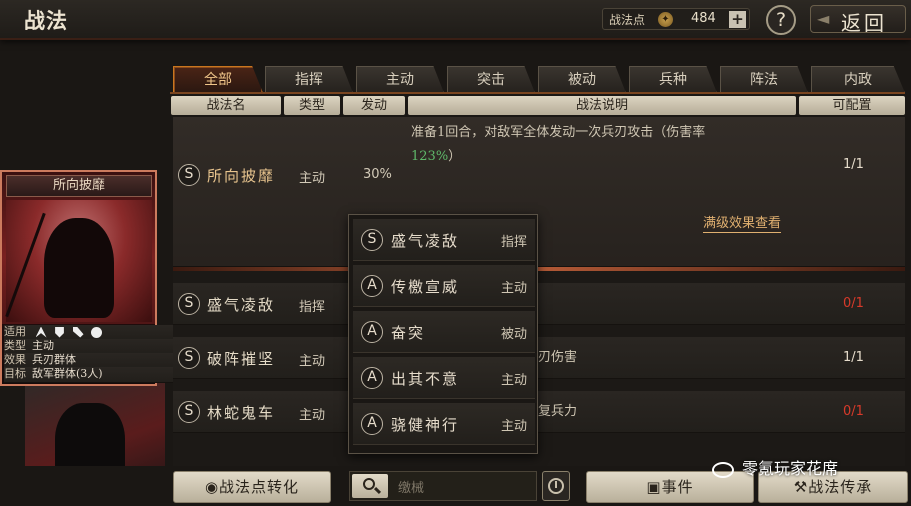 The height and width of the screenshot is (506, 911). What do you see at coordinates (312, 307) in the screenshot?
I see `tactic-type: 指挥` at bounding box center [312, 307].